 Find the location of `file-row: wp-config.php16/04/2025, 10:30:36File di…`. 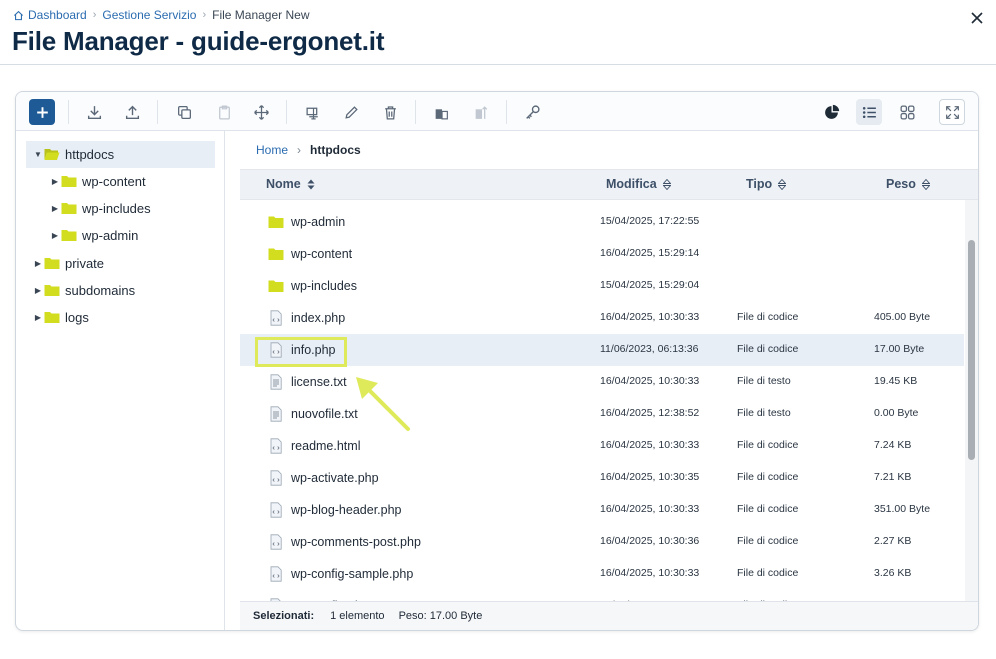

file-row: wp-config.php16/04/2025, 10:30:36File di… is located at coordinates (602, 595).